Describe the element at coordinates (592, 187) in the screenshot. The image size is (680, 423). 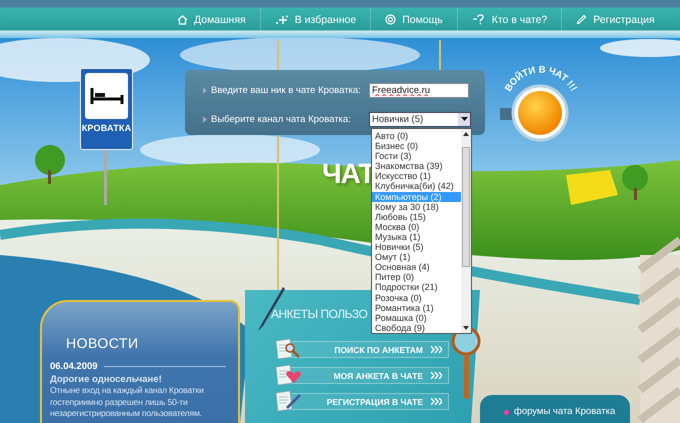
I see `sofa-drawing` at that location.